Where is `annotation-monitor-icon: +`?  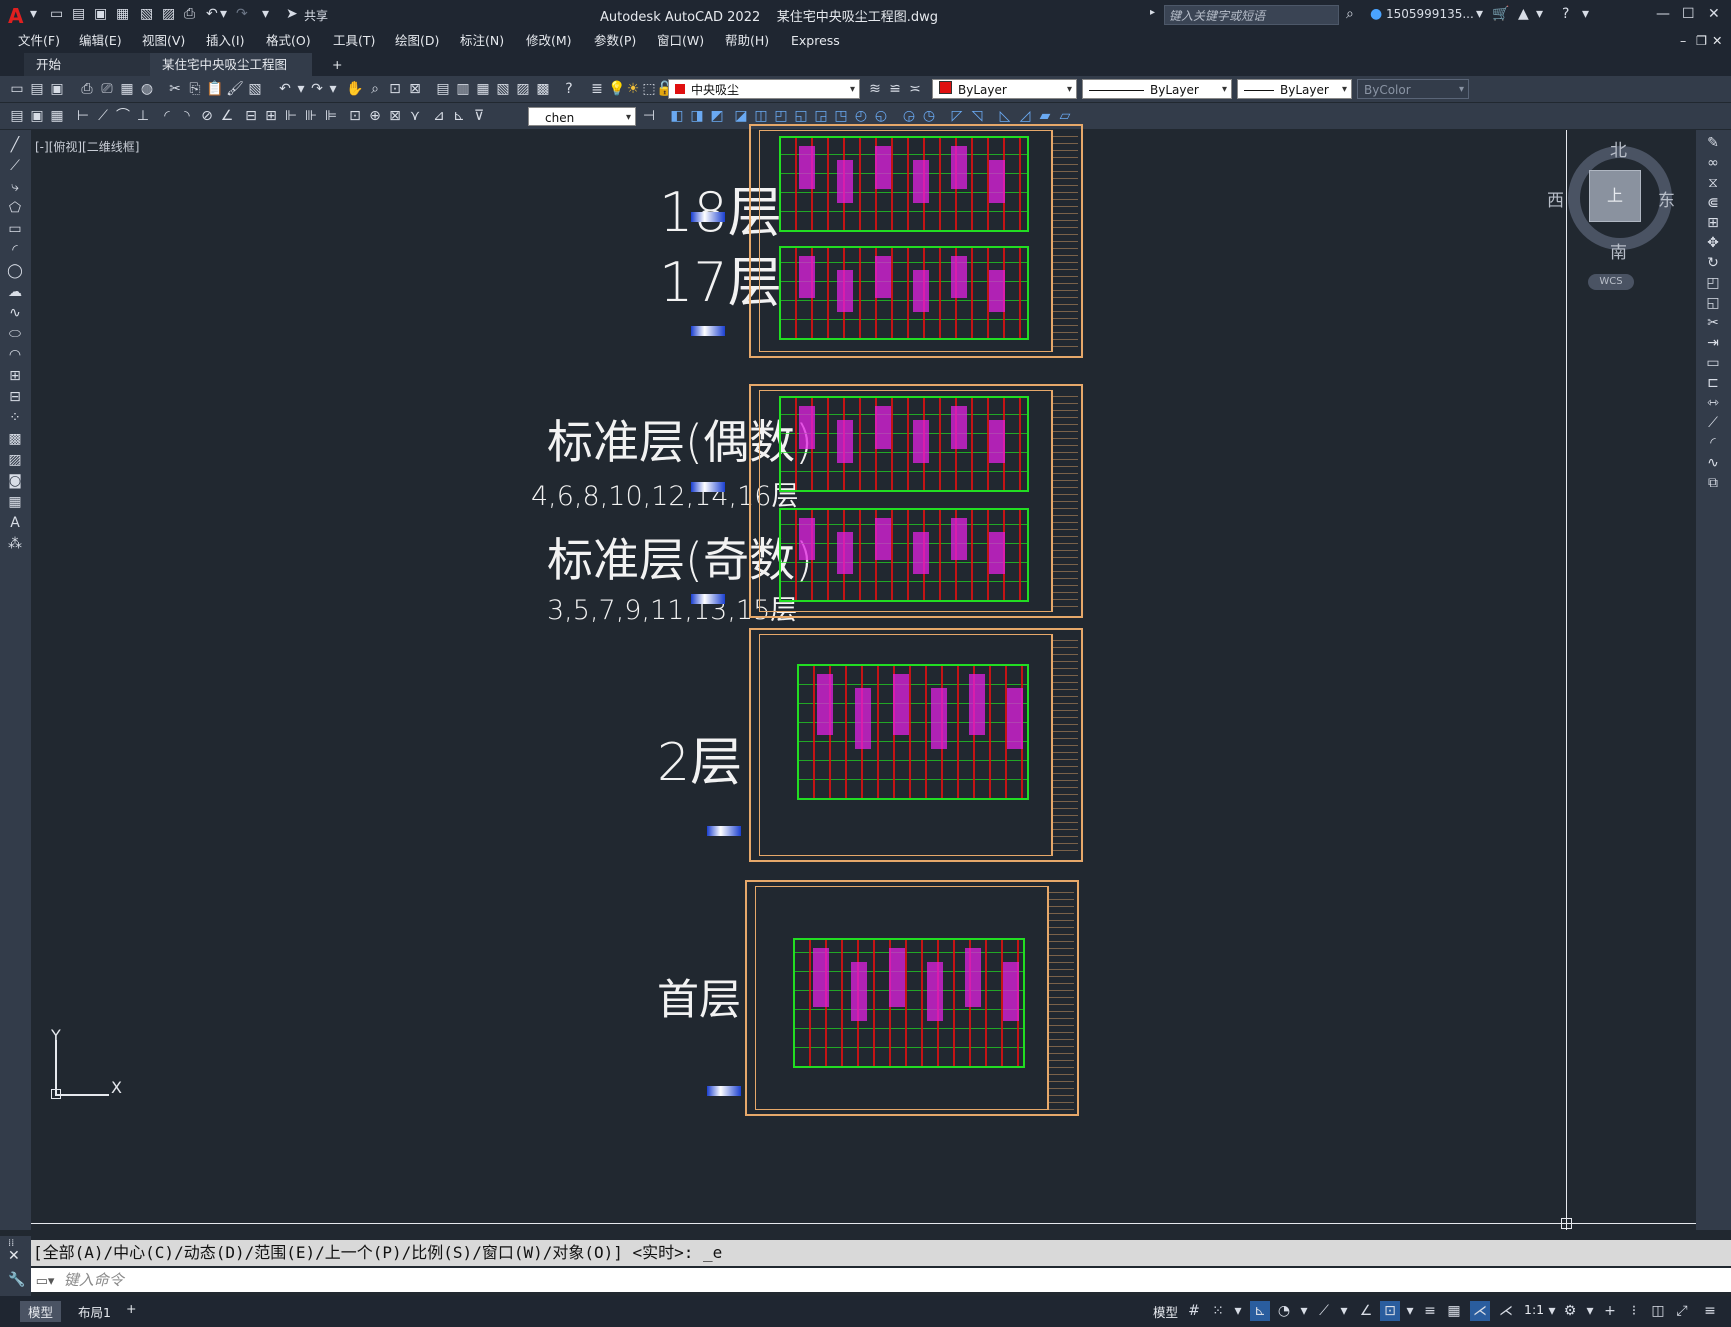 annotation-monitor-icon: + is located at coordinates (1610, 1311).